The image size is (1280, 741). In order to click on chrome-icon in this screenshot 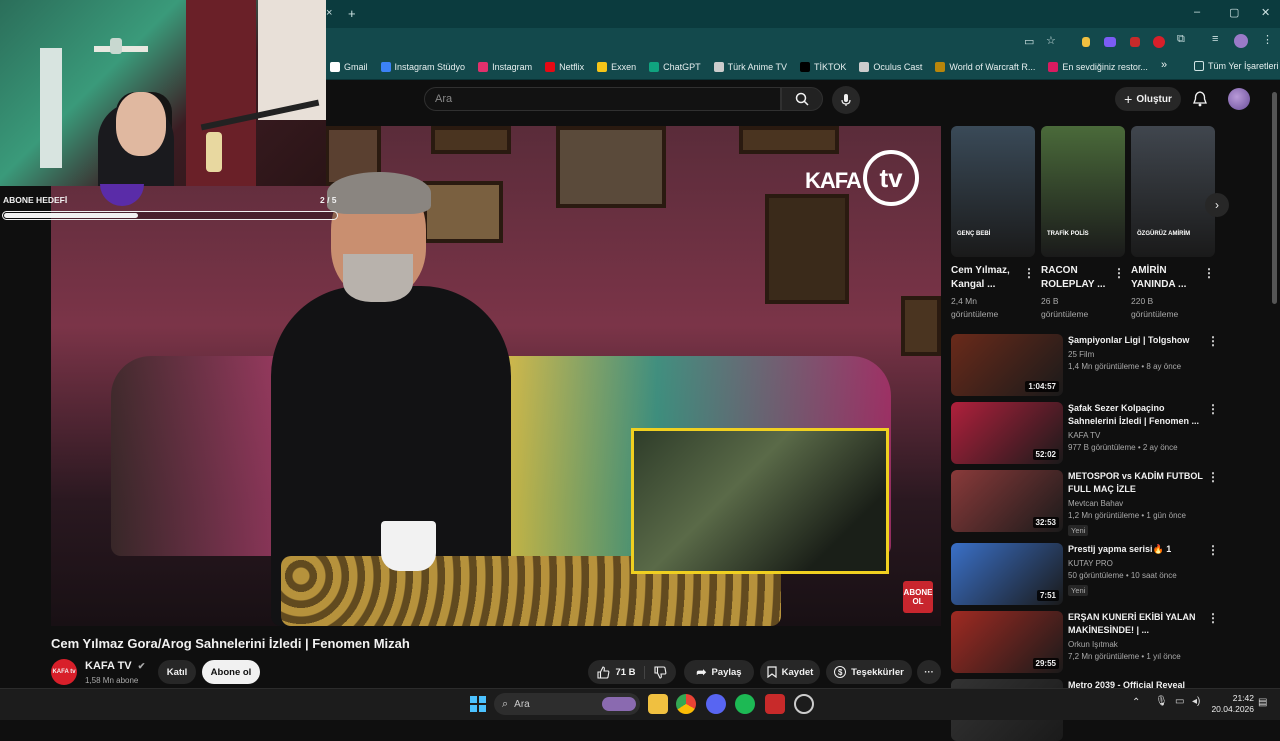, I will do `click(686, 704)`.